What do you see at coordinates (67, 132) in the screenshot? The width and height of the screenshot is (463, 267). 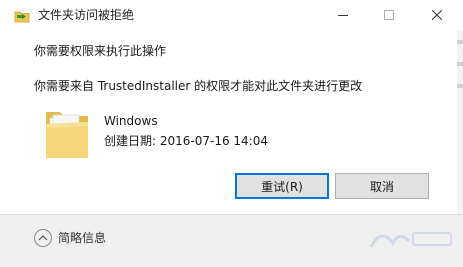 I see `folder-icon` at bounding box center [67, 132].